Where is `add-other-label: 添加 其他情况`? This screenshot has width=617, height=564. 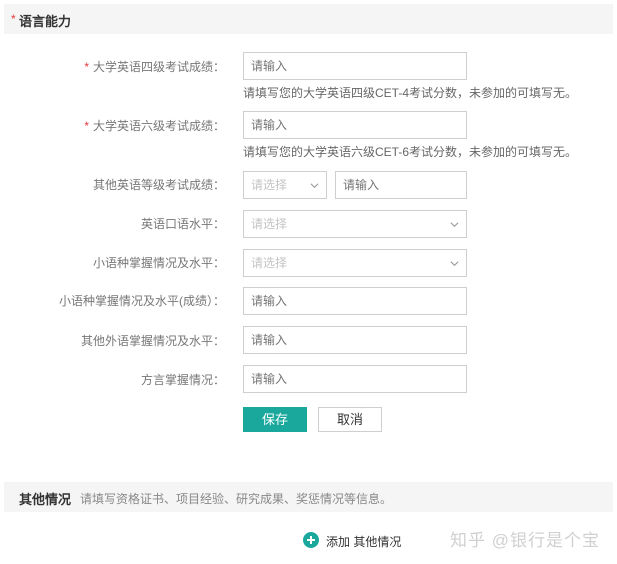 add-other-label: 添加 其他情况 is located at coordinates (364, 542).